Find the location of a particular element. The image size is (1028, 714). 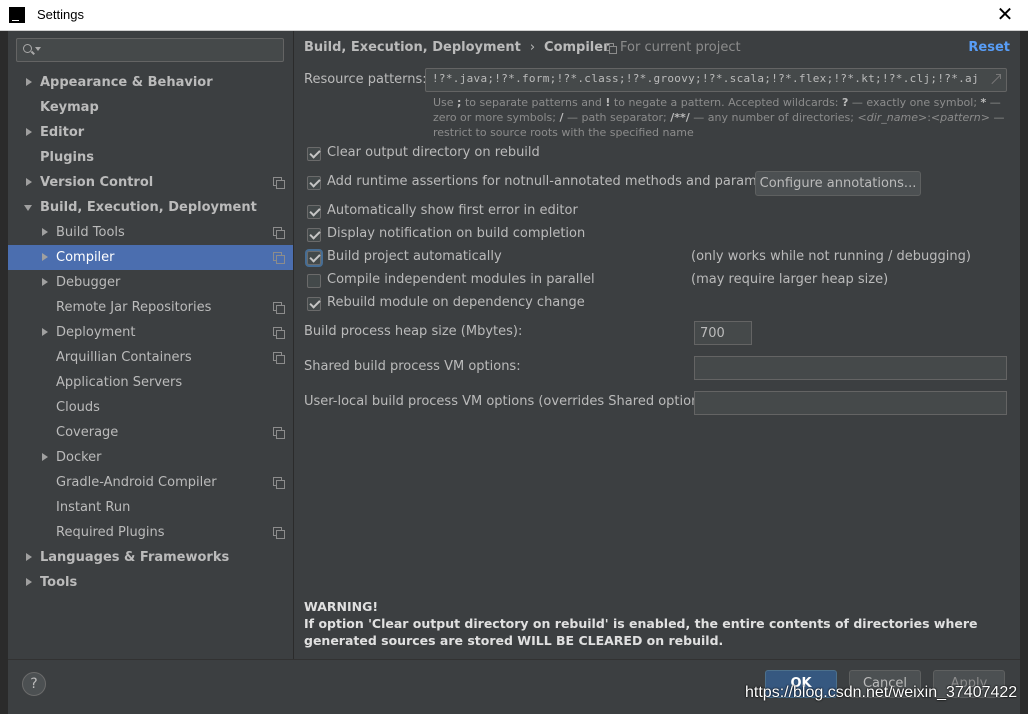

expand-icon is located at coordinates (995, 80).